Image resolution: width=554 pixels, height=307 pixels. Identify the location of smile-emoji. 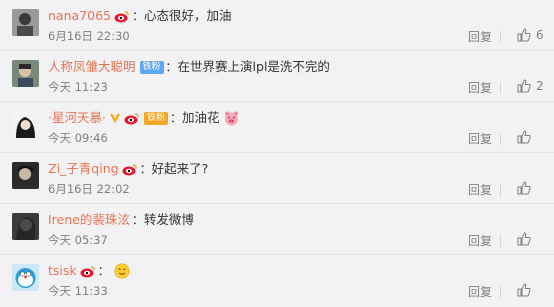
(122, 271).